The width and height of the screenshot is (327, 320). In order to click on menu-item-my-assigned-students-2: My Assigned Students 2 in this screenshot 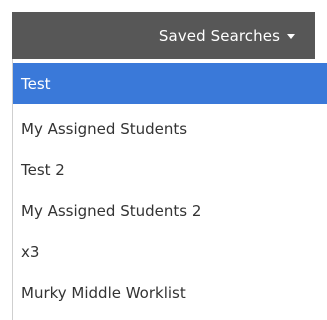, I will do `click(170, 210)`.